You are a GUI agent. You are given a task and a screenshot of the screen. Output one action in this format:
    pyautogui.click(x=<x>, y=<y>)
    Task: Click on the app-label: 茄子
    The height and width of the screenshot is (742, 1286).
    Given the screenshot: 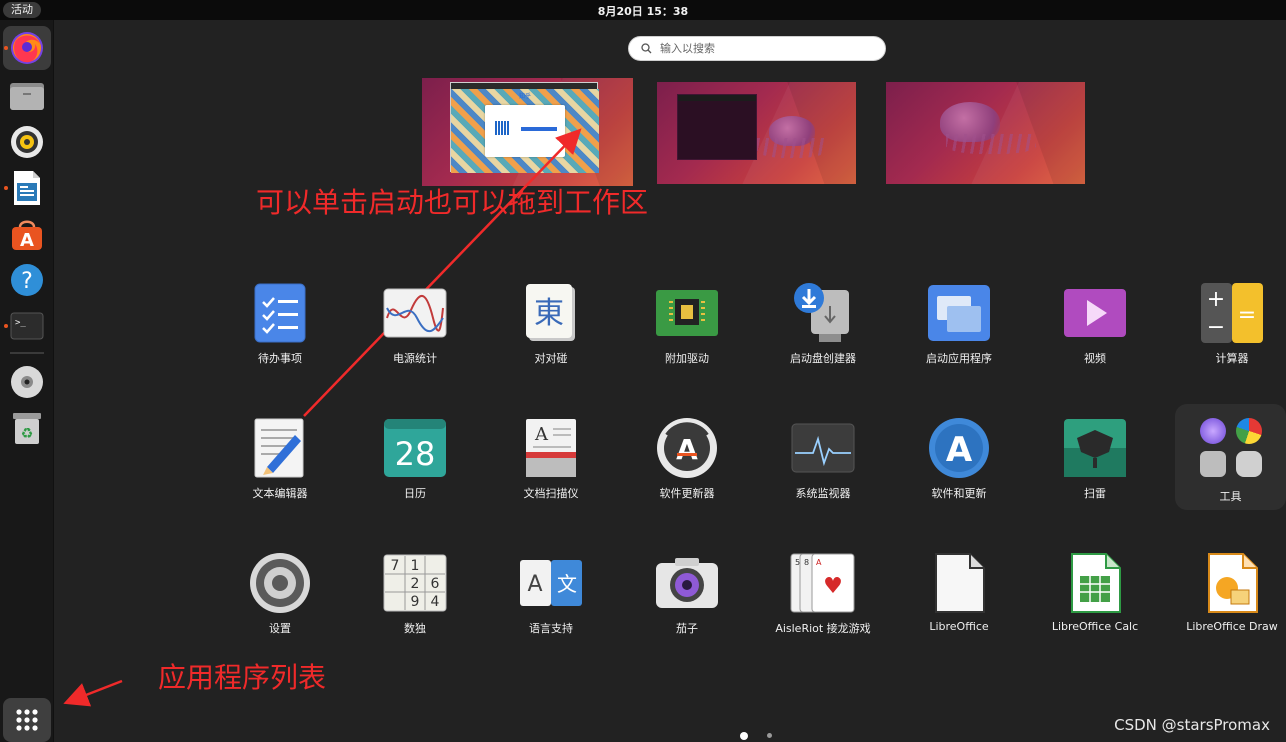 What is the action you would take?
    pyautogui.click(x=687, y=628)
    